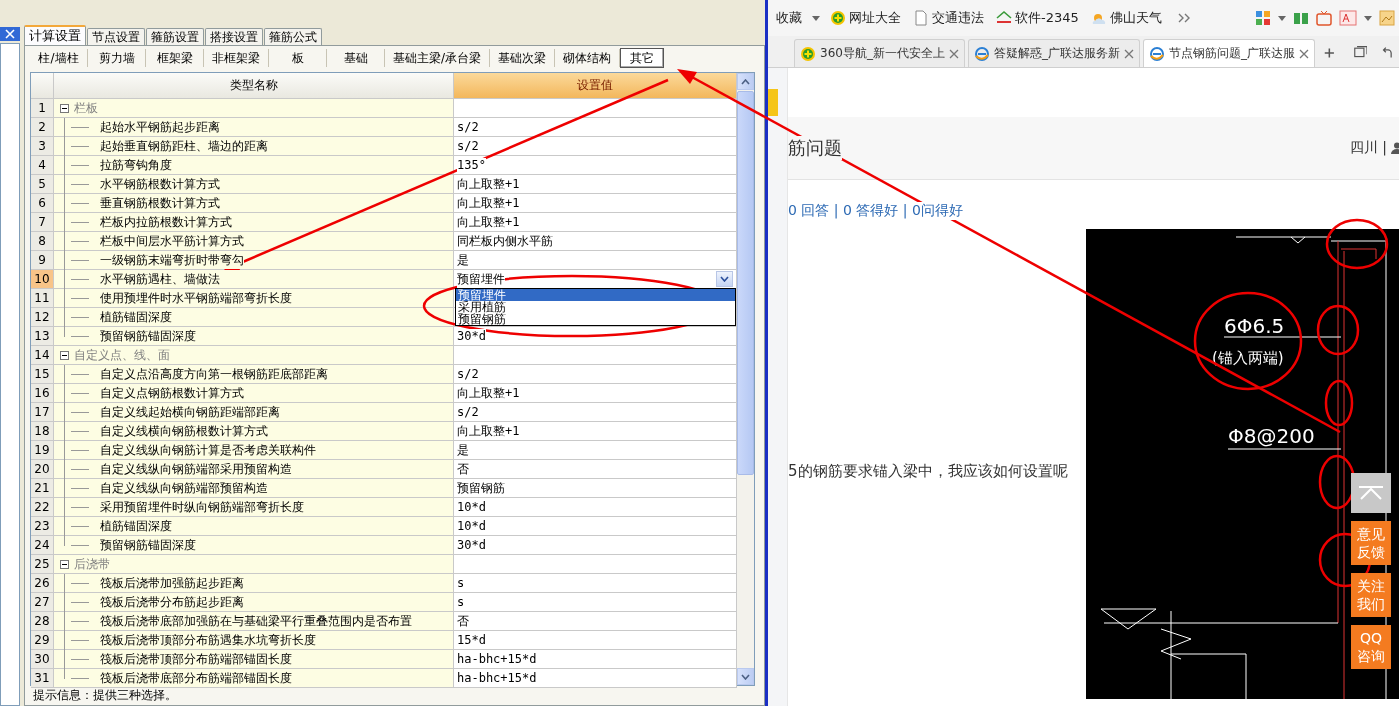  Describe the element at coordinates (745, 82) in the screenshot. I see `scroll-up-button` at that location.